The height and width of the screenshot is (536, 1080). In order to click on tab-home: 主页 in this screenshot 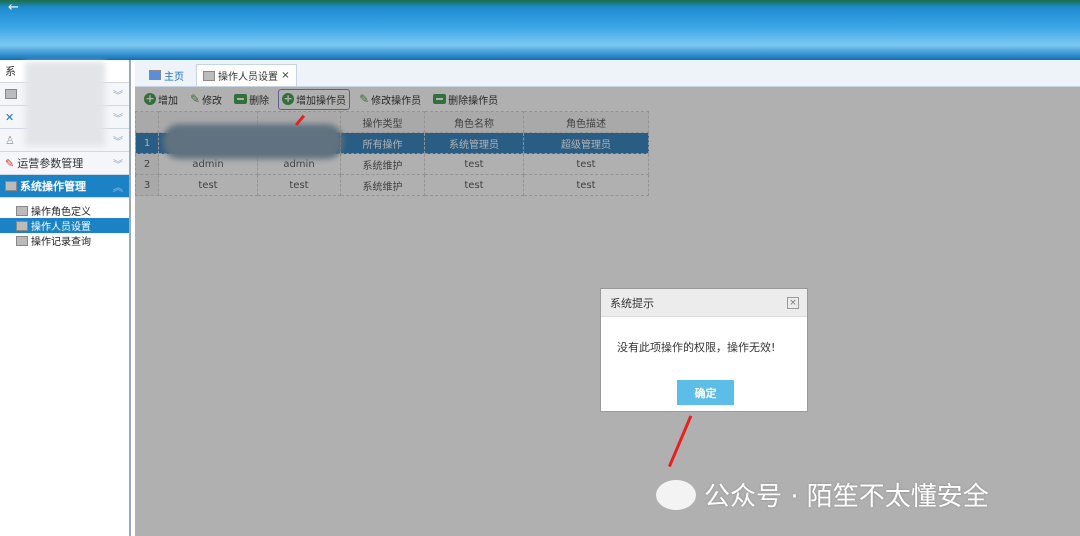, I will do `click(166, 75)`.